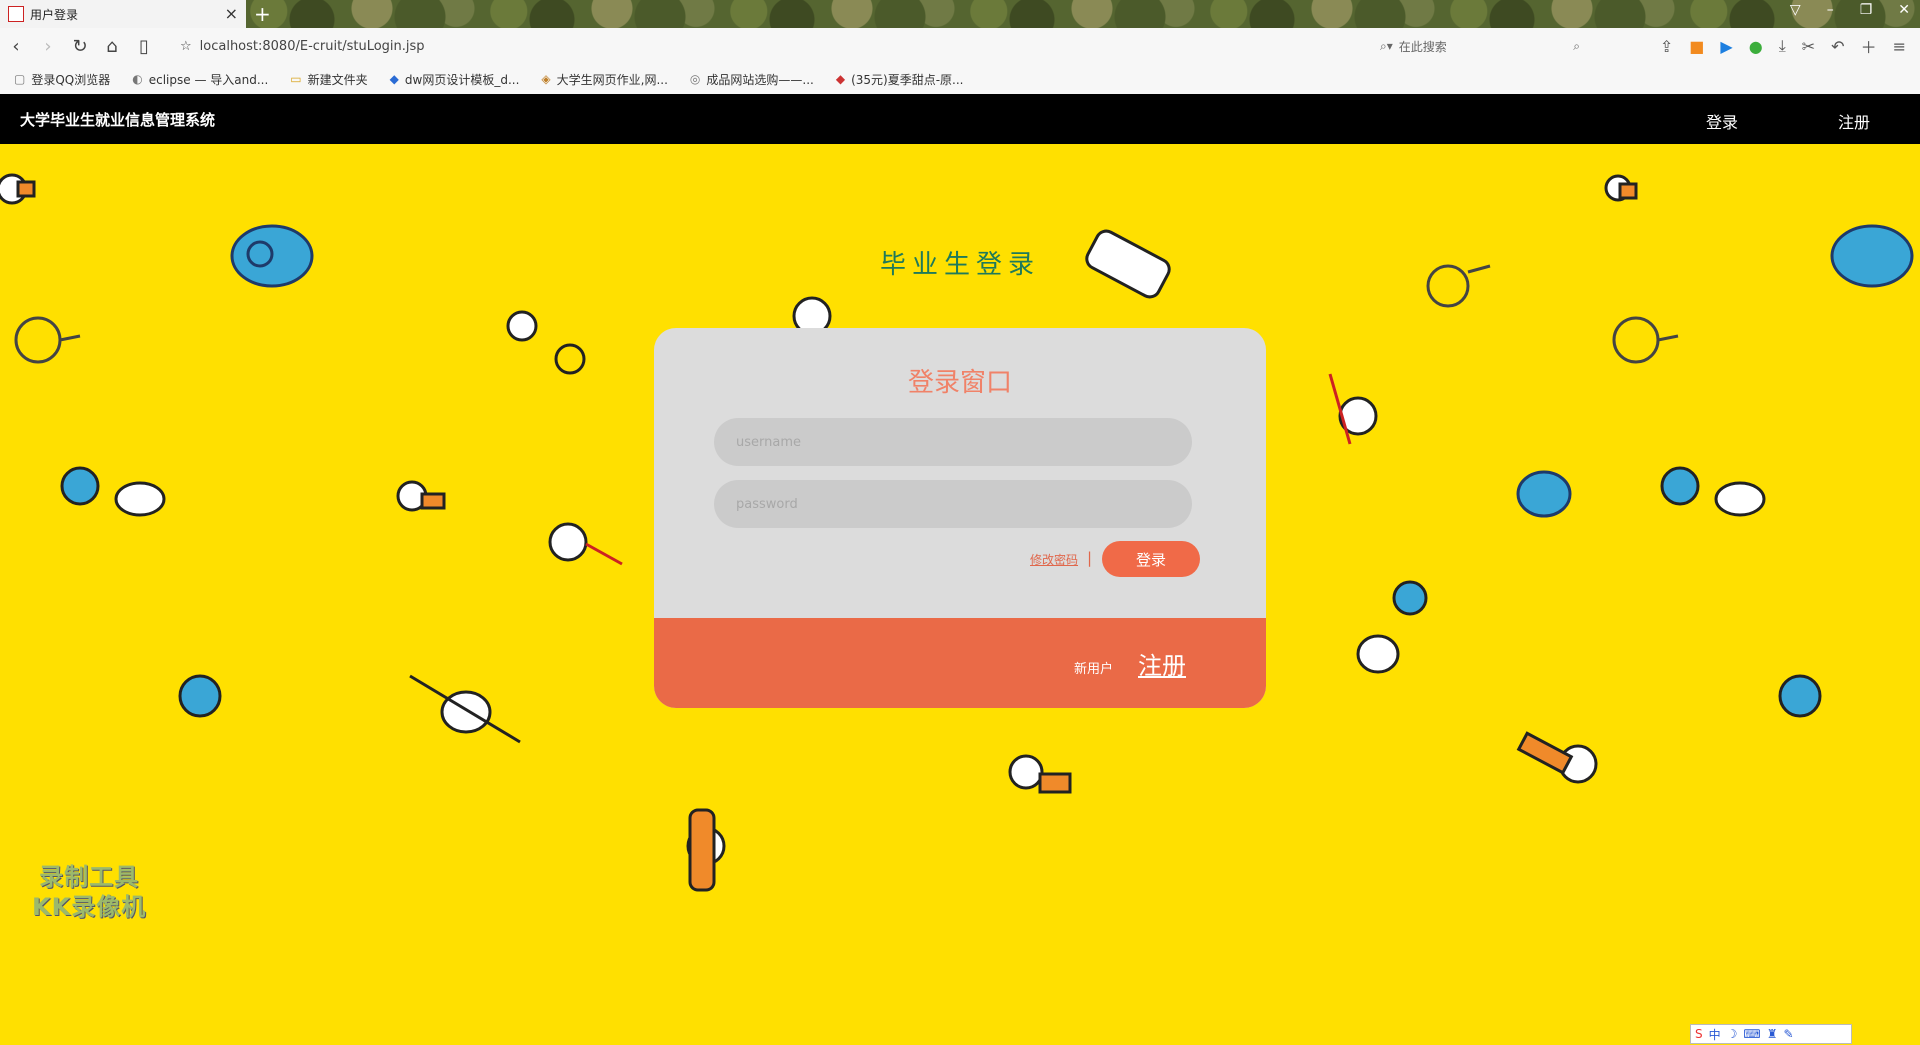 The image size is (1920, 1045). I want to click on scissors-icon: ✂, so click(1808, 46).